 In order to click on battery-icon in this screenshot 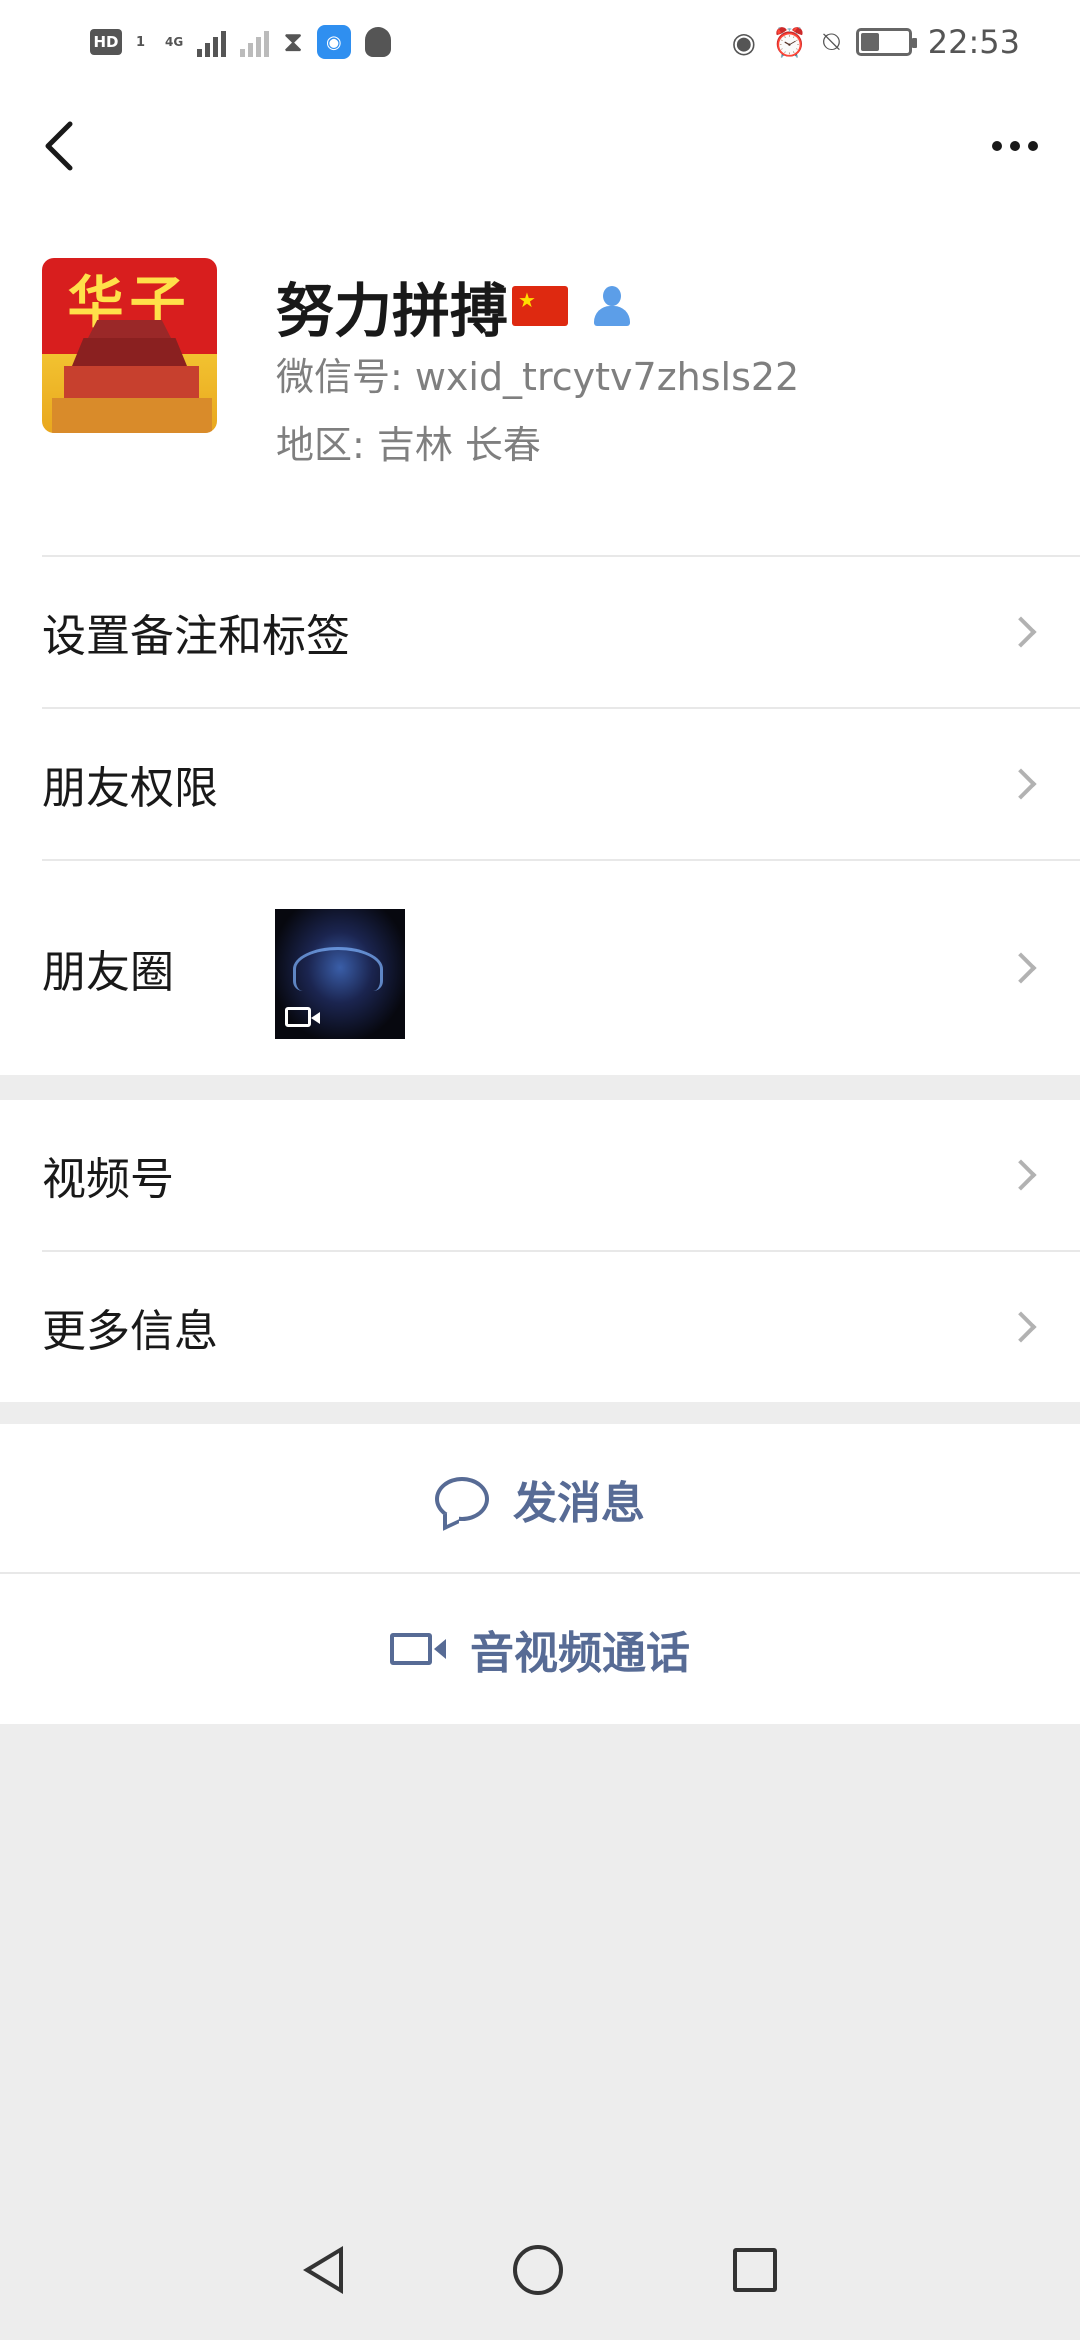, I will do `click(886, 42)`.